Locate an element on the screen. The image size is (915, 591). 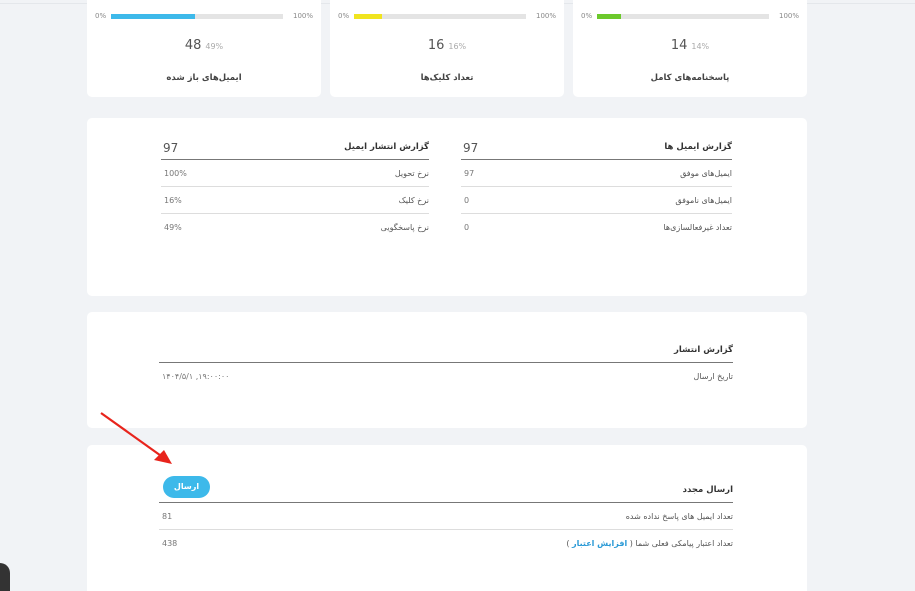
stat-card-complete-responses: 100% 0% 14 14% پاسخنامه‌های کامل is located at coordinates (690, 48).